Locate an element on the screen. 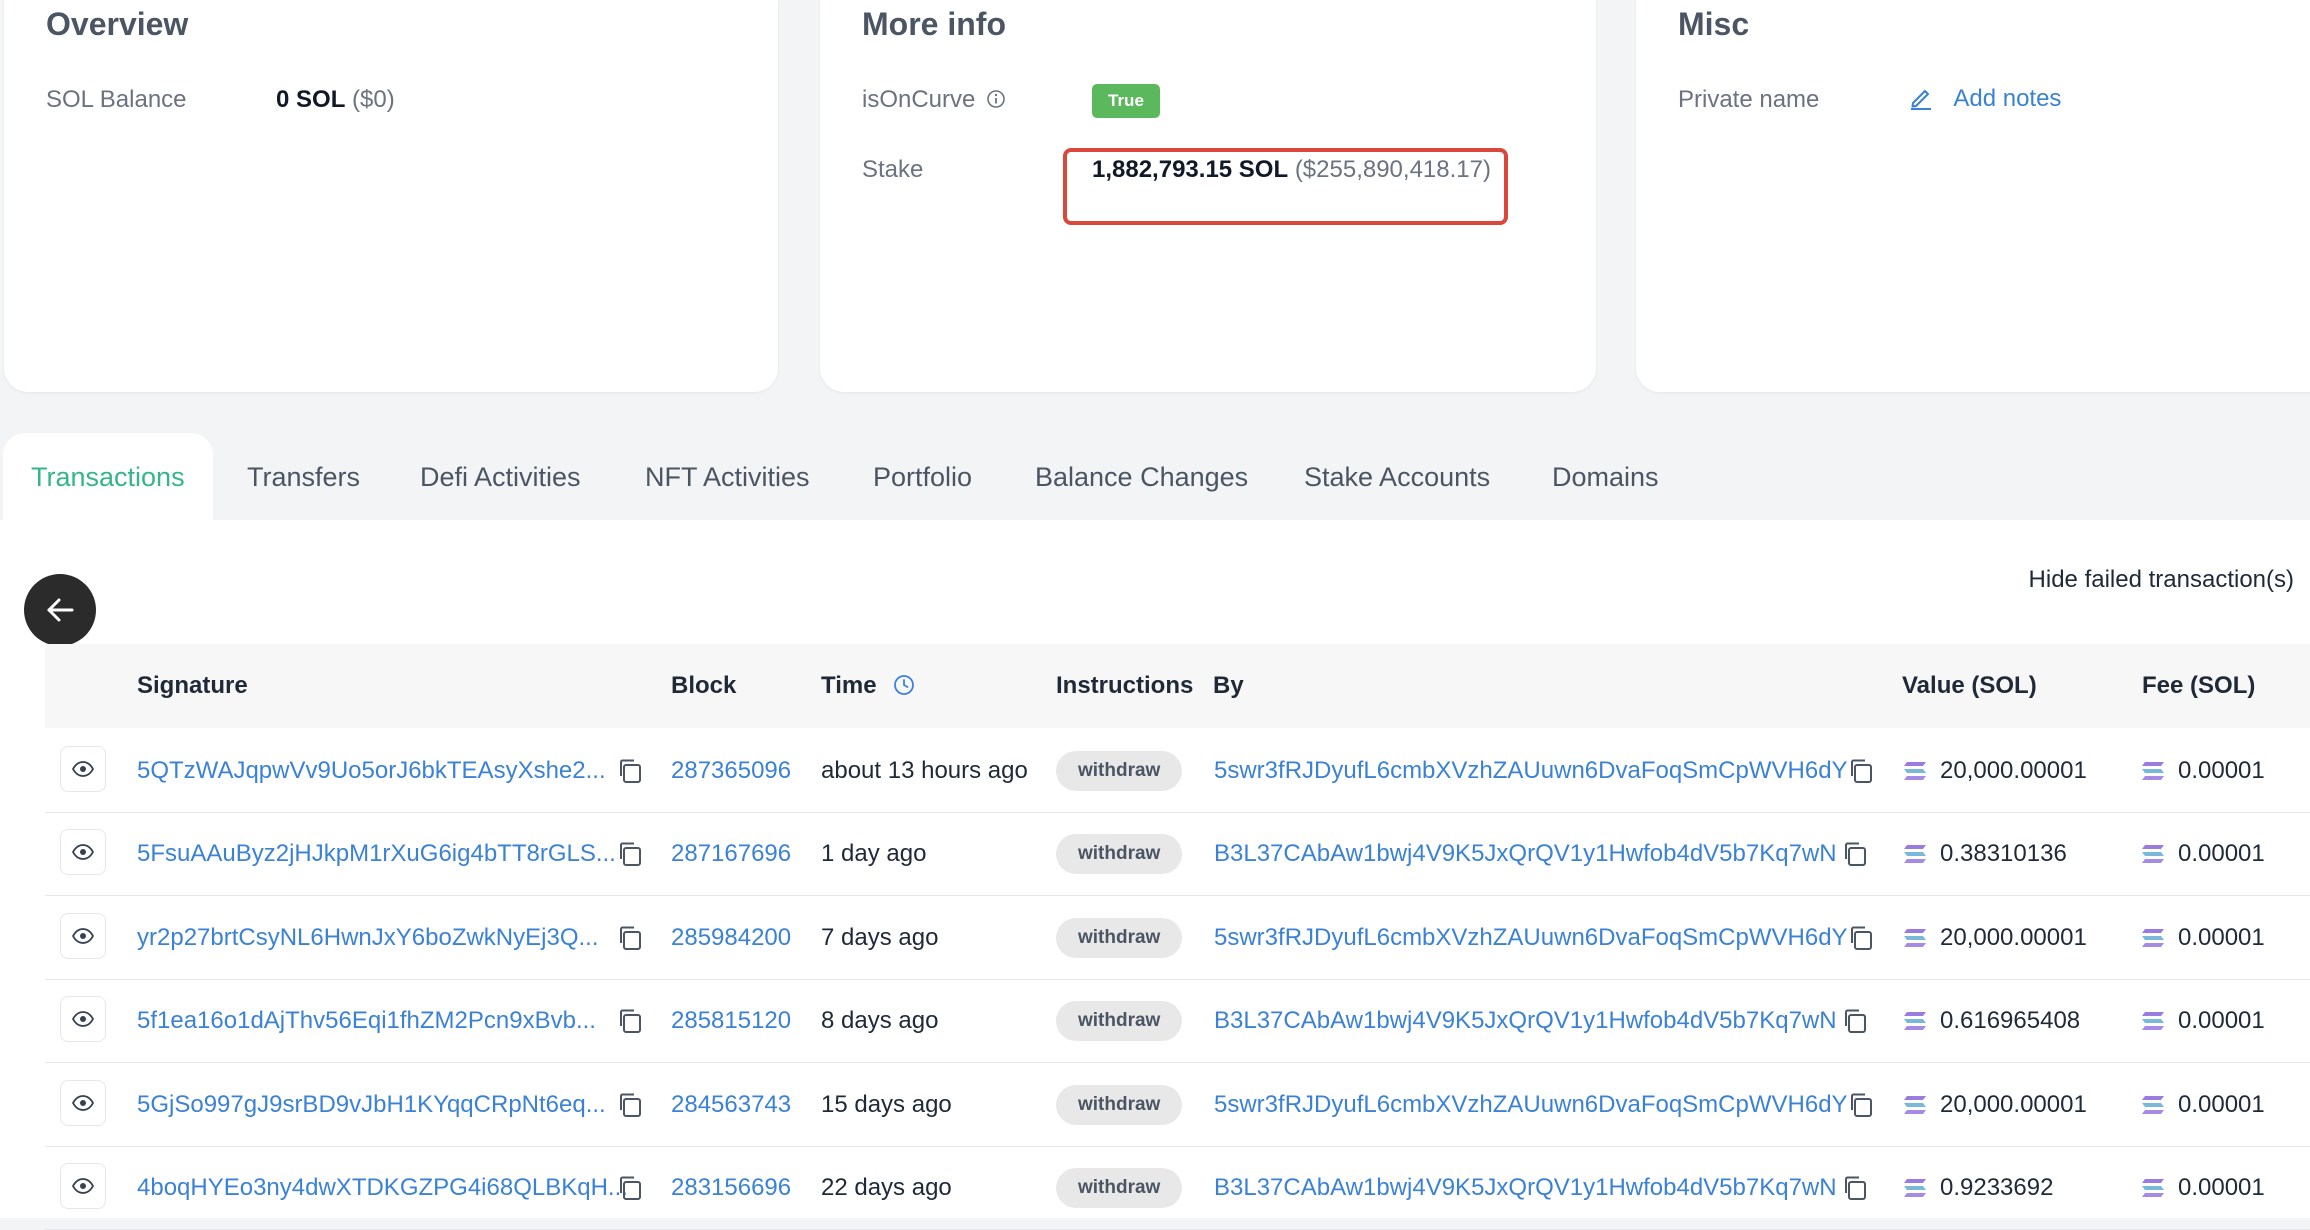 Image resolution: width=2310 pixels, height=1230 pixels. value-cell: 0.616965408 is located at coordinates (2010, 1020).